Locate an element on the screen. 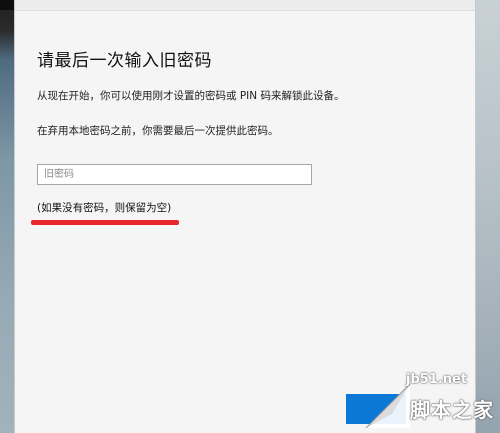  watermark-site-url: jb51.net is located at coordinates (437, 379).